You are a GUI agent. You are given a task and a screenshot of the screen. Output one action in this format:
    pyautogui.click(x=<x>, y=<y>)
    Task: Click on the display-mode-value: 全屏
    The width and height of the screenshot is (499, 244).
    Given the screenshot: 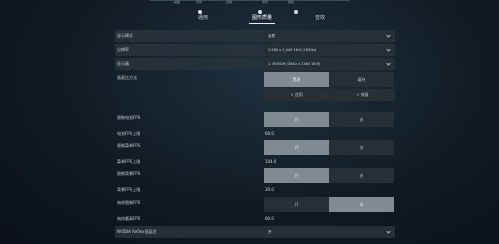 What is the action you would take?
    pyautogui.click(x=271, y=36)
    